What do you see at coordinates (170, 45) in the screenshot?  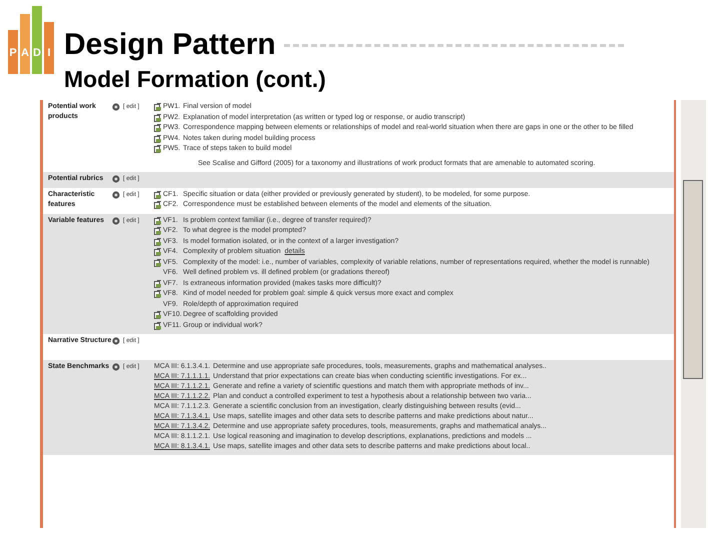 I see `slide-title: Design Pattern` at bounding box center [170, 45].